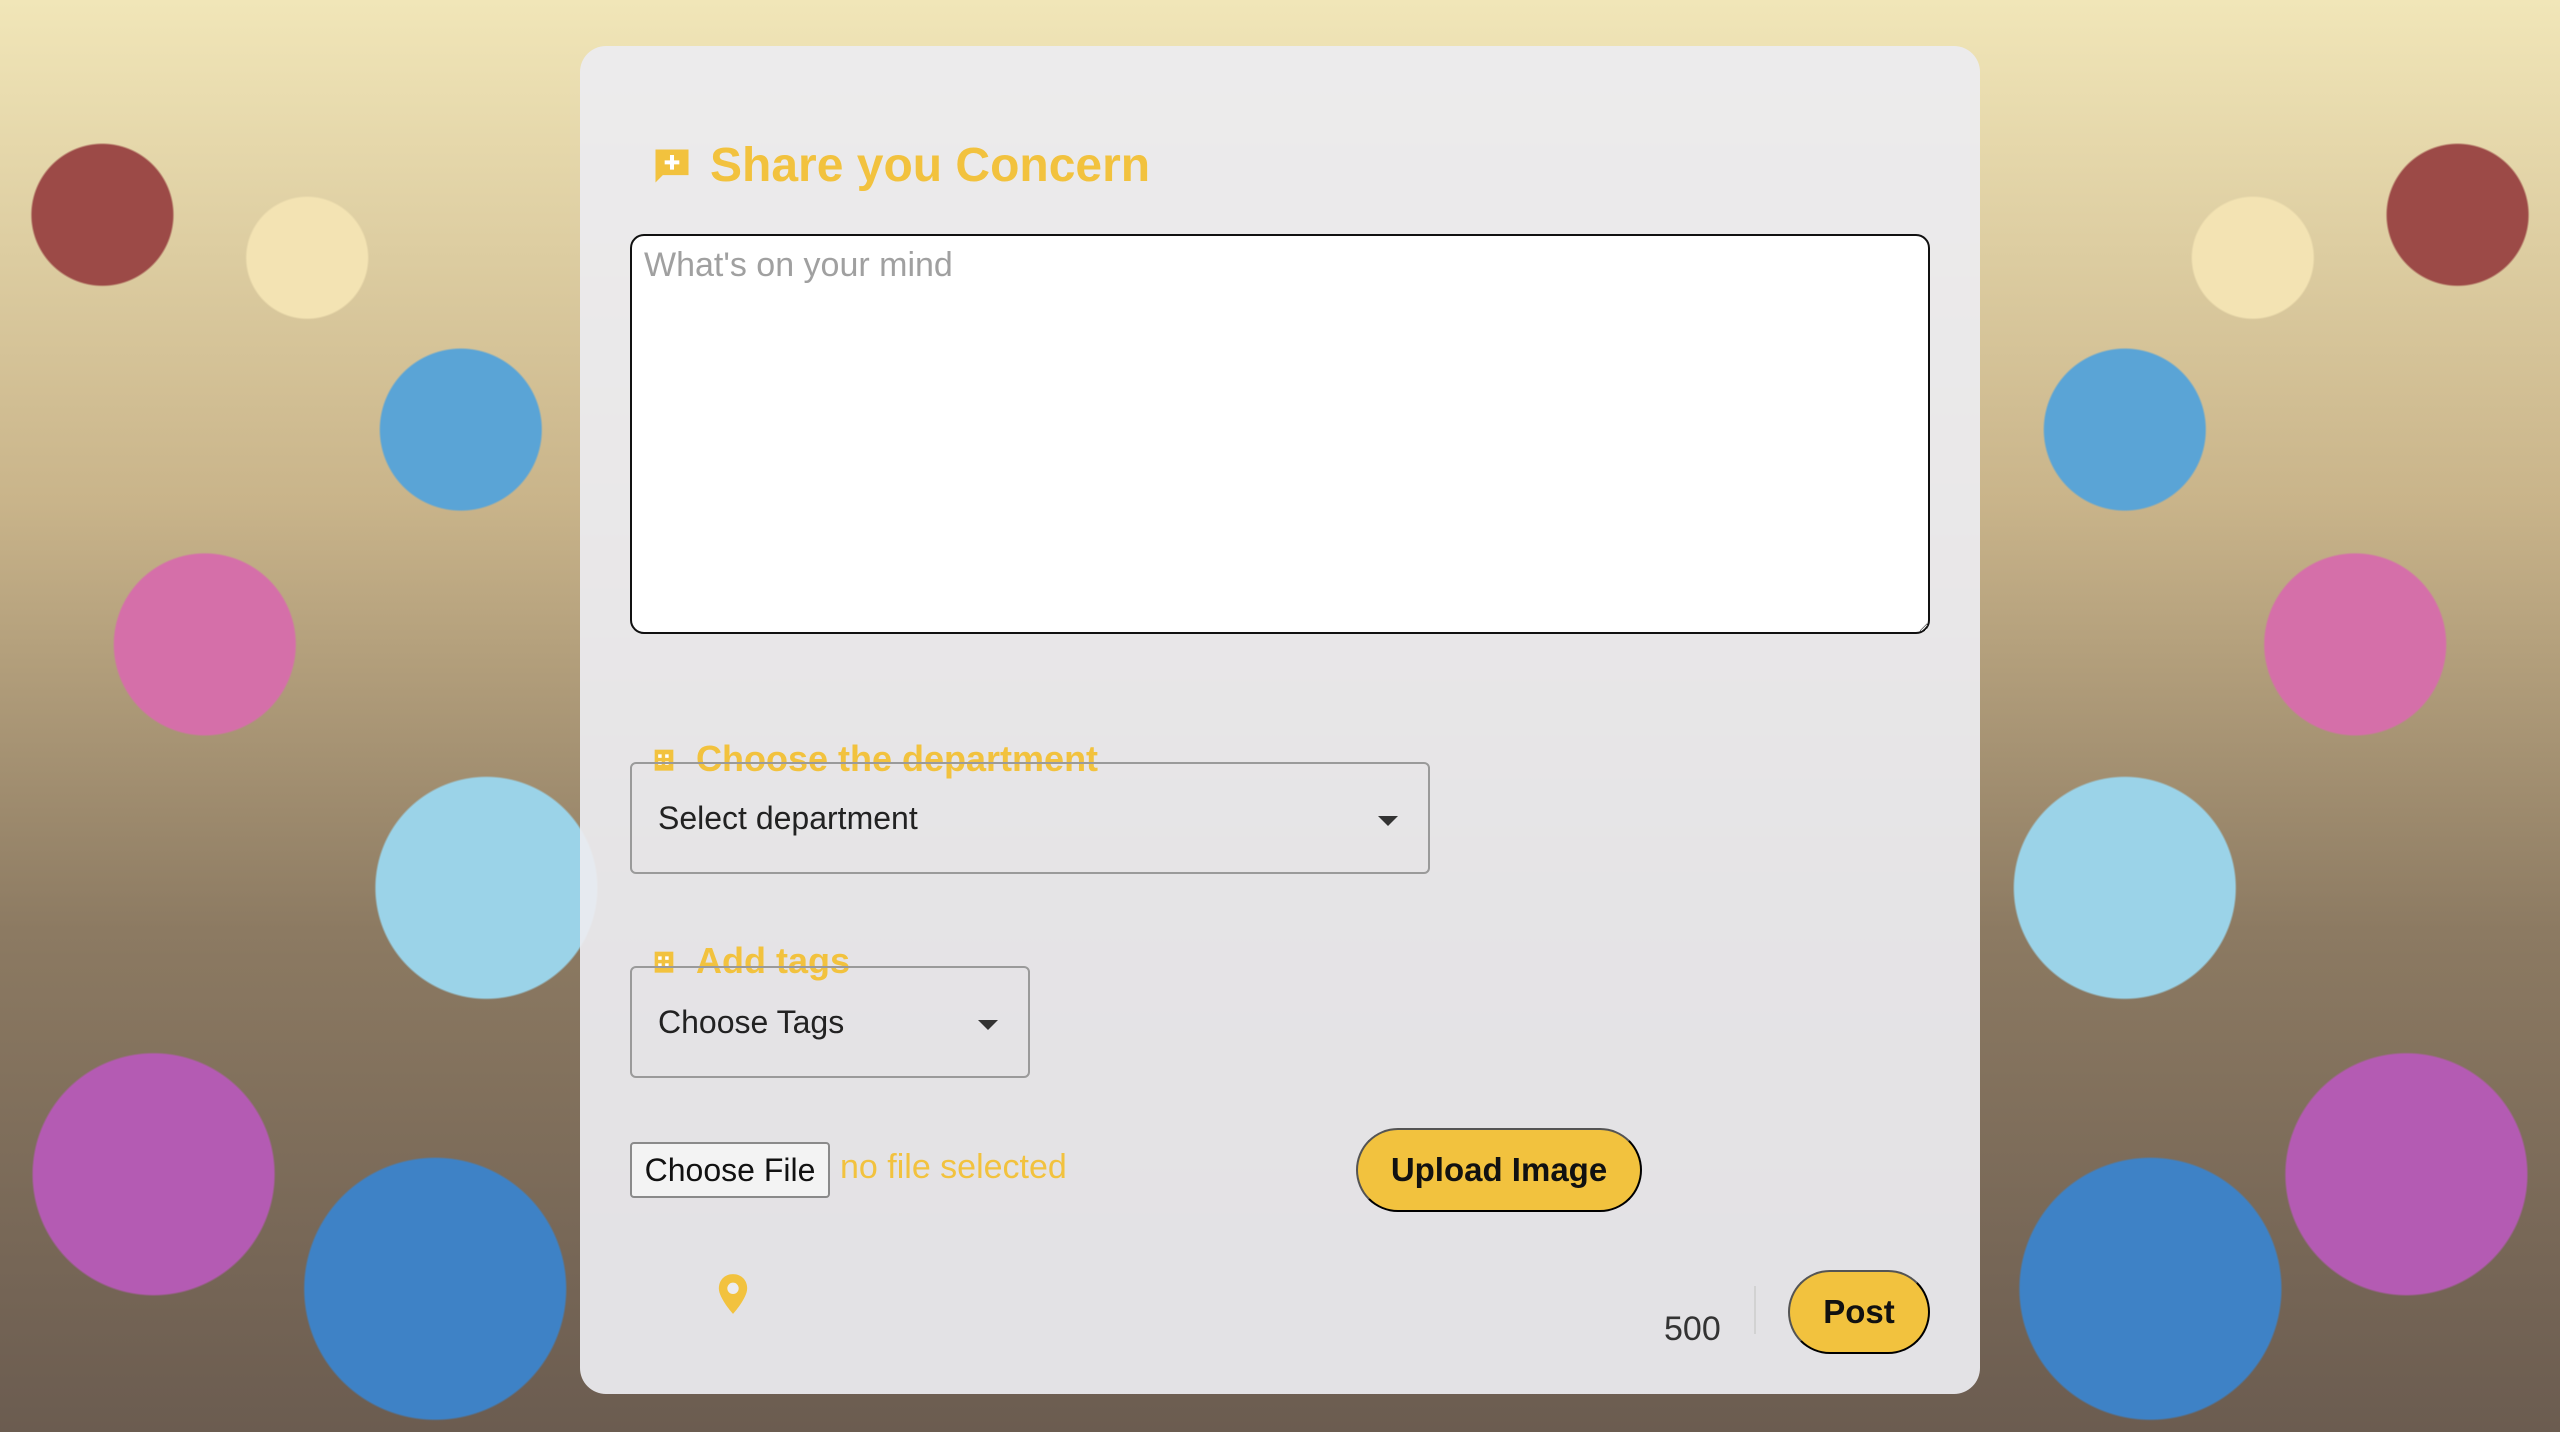 This screenshot has height=1432, width=2560. I want to click on char-count: 500, so click(1692, 1329).